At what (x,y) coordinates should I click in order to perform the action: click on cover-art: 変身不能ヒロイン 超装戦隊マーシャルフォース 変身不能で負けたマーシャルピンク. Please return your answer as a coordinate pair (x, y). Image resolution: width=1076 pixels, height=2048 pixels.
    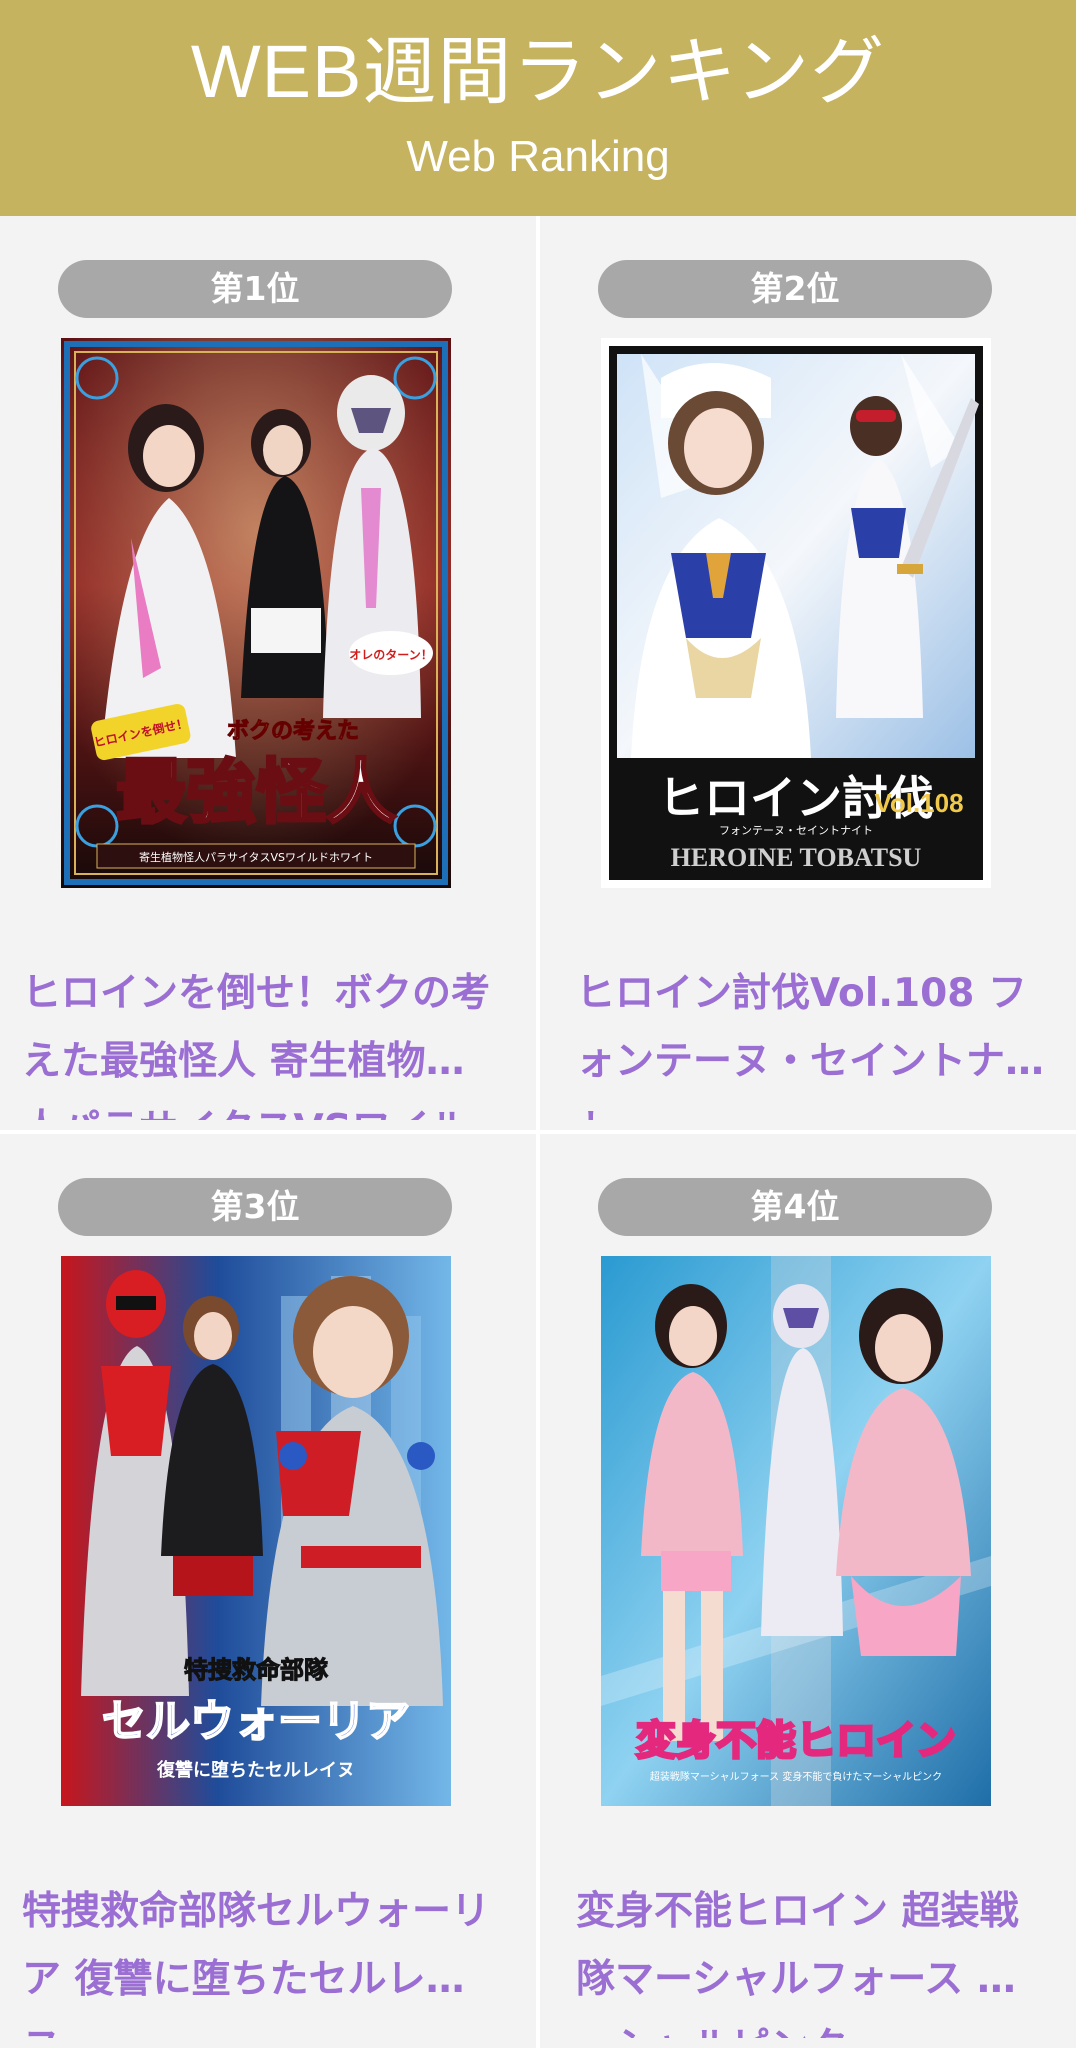
    Looking at the image, I should click on (796, 1531).